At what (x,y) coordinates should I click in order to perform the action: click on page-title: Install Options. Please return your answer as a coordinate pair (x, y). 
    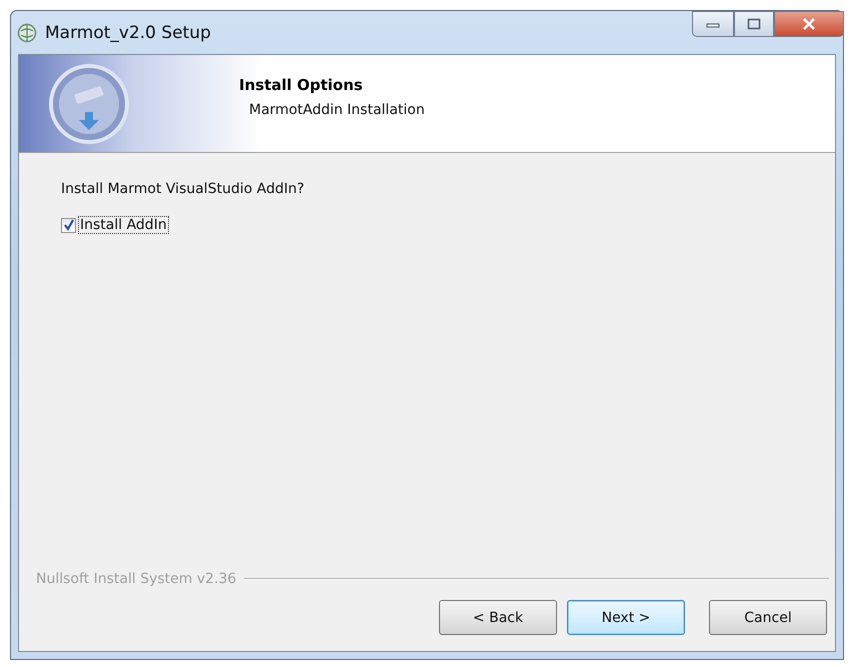
    Looking at the image, I should click on (301, 85).